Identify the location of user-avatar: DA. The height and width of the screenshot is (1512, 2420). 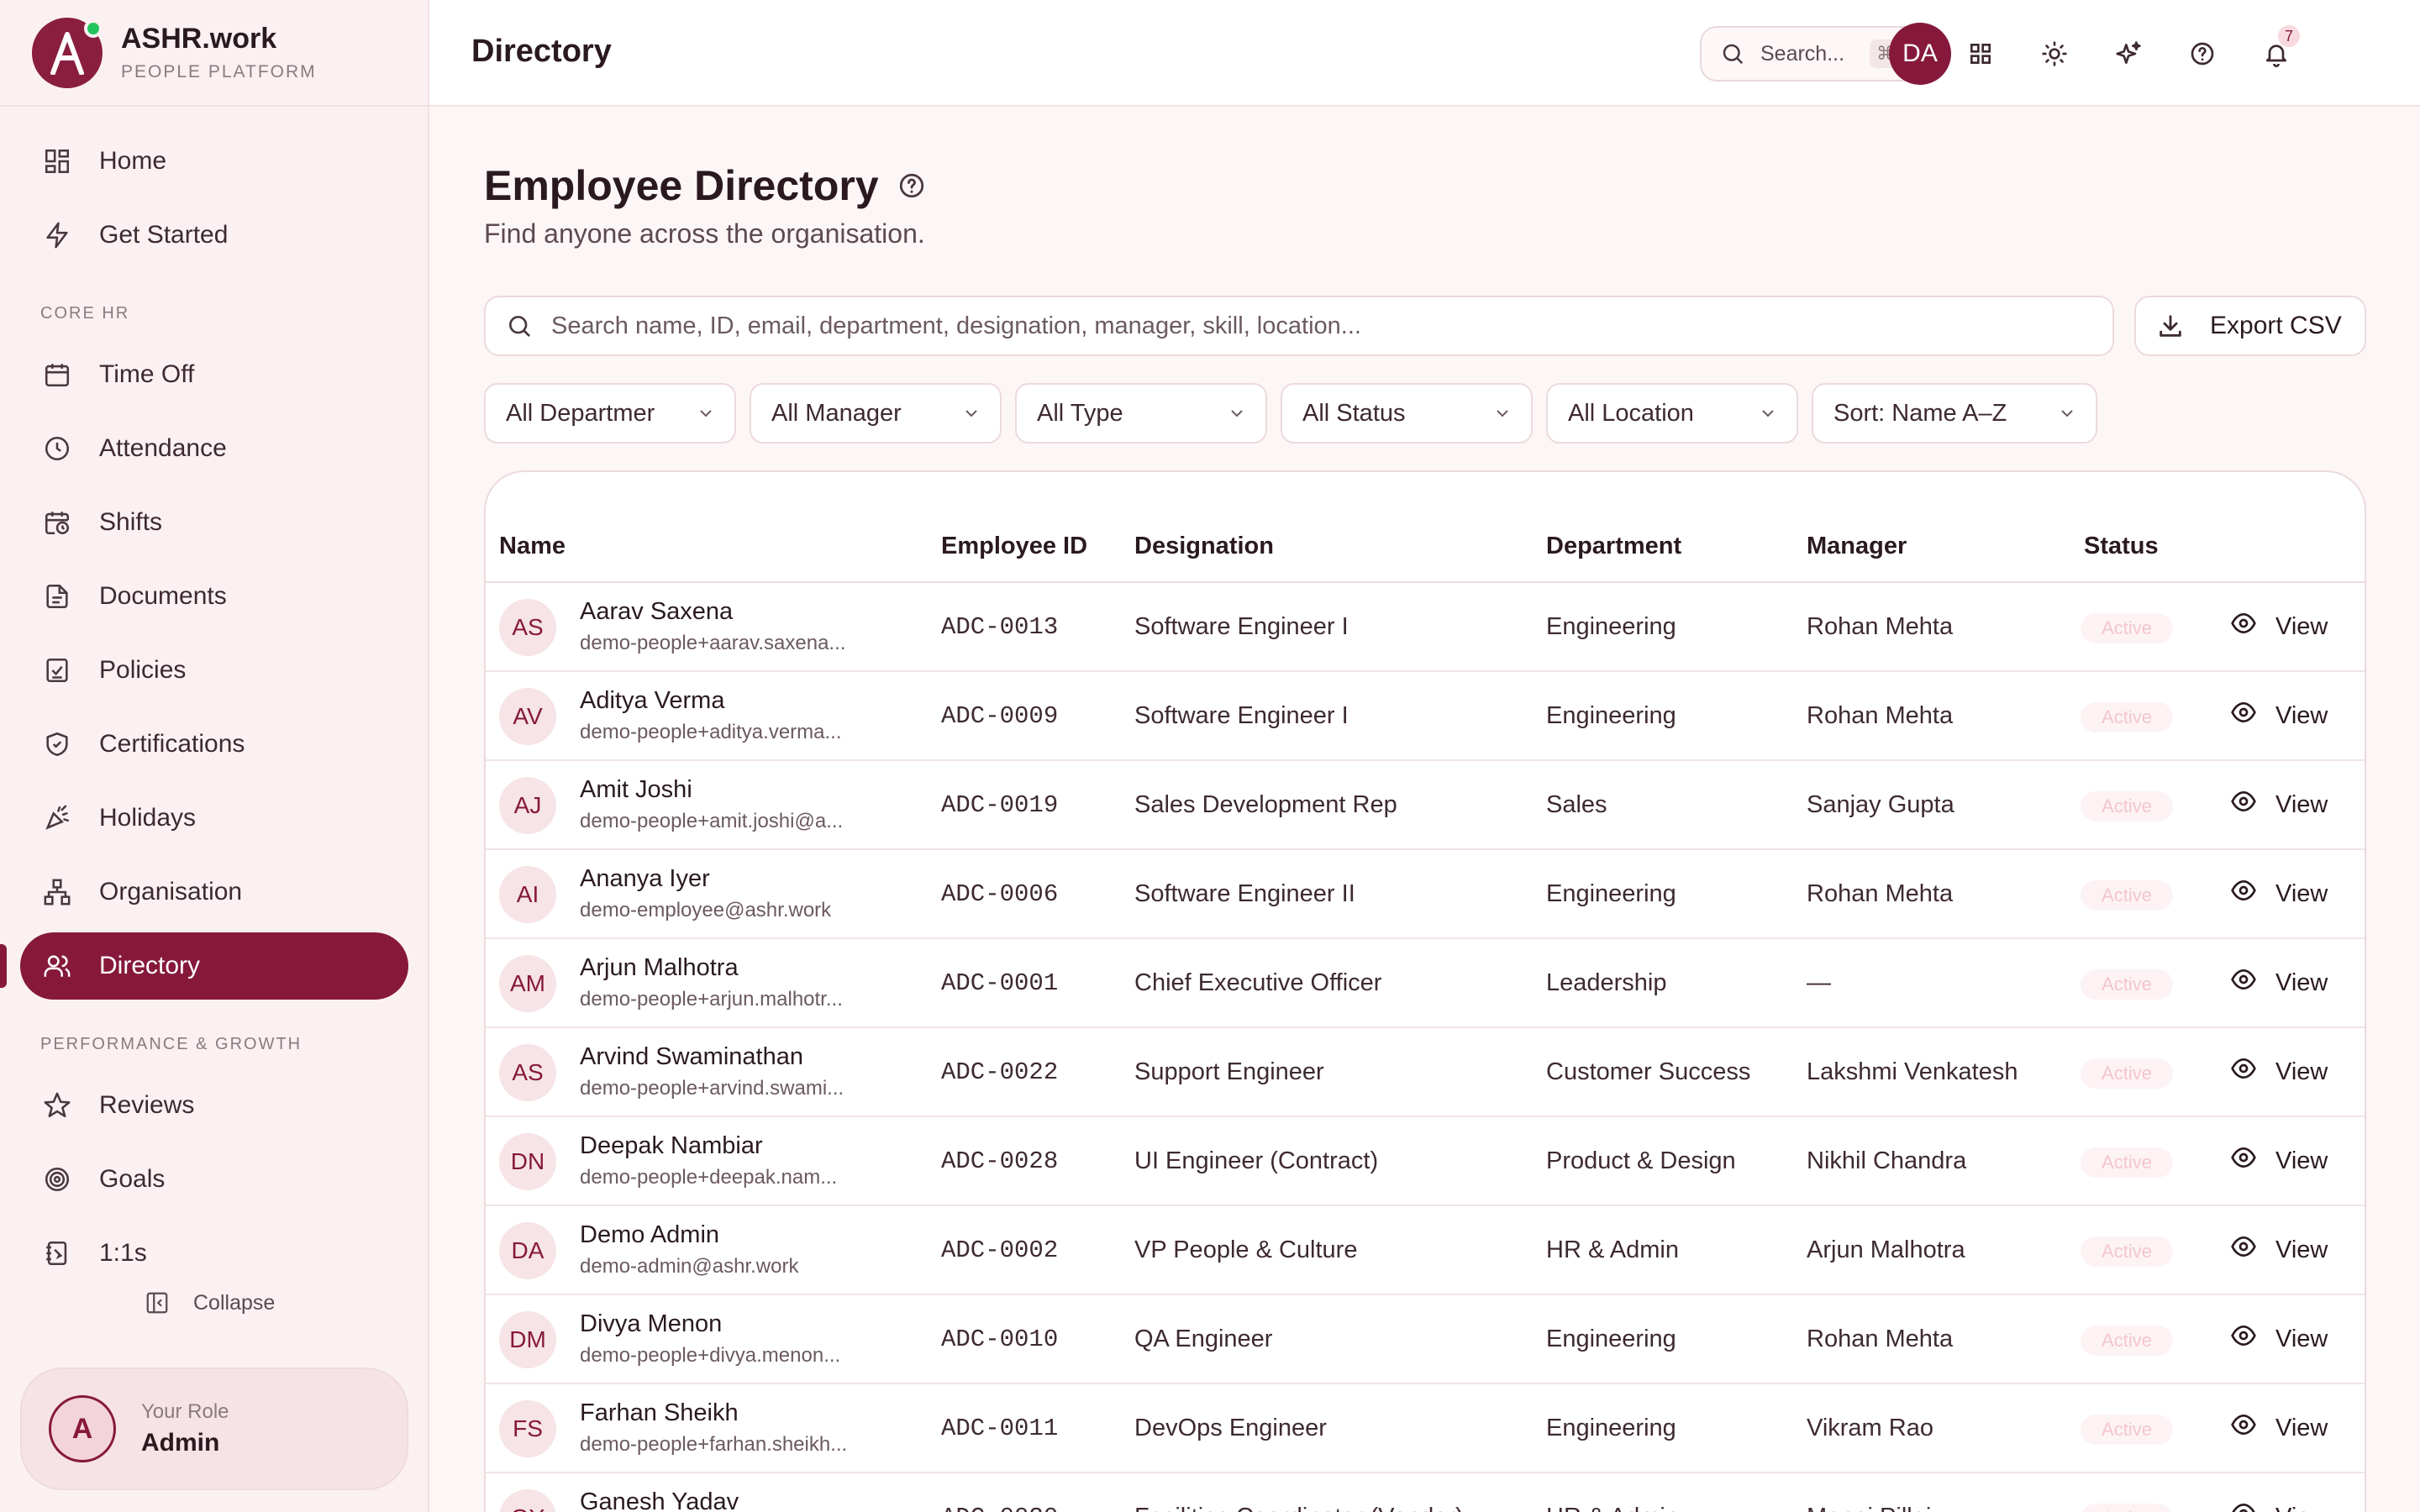
(1920, 54).